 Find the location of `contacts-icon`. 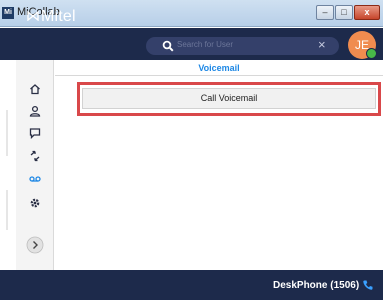

contacts-icon is located at coordinates (35, 111).